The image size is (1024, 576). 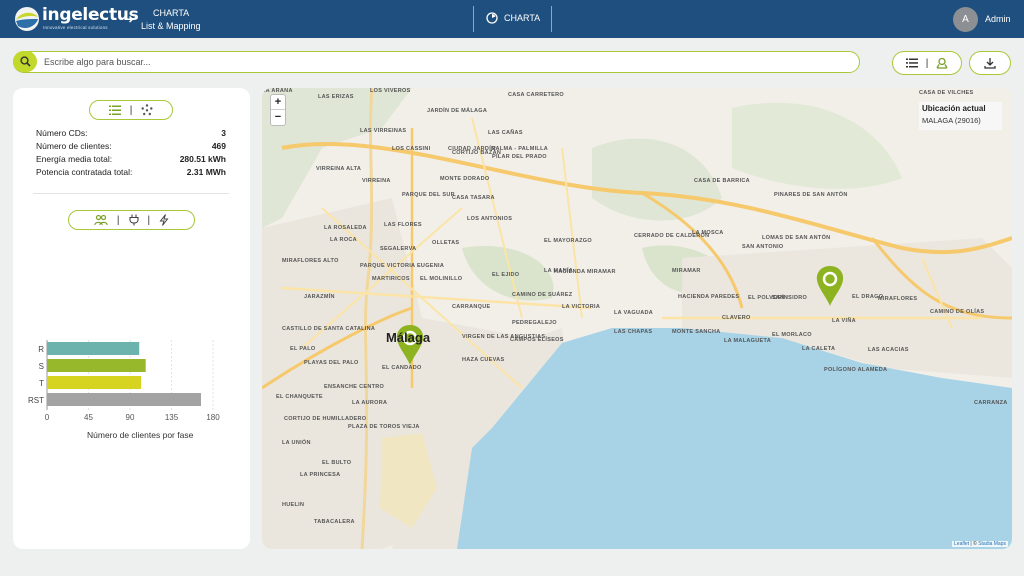 I want to click on zoom-in-button: +, so click(x=278, y=102).